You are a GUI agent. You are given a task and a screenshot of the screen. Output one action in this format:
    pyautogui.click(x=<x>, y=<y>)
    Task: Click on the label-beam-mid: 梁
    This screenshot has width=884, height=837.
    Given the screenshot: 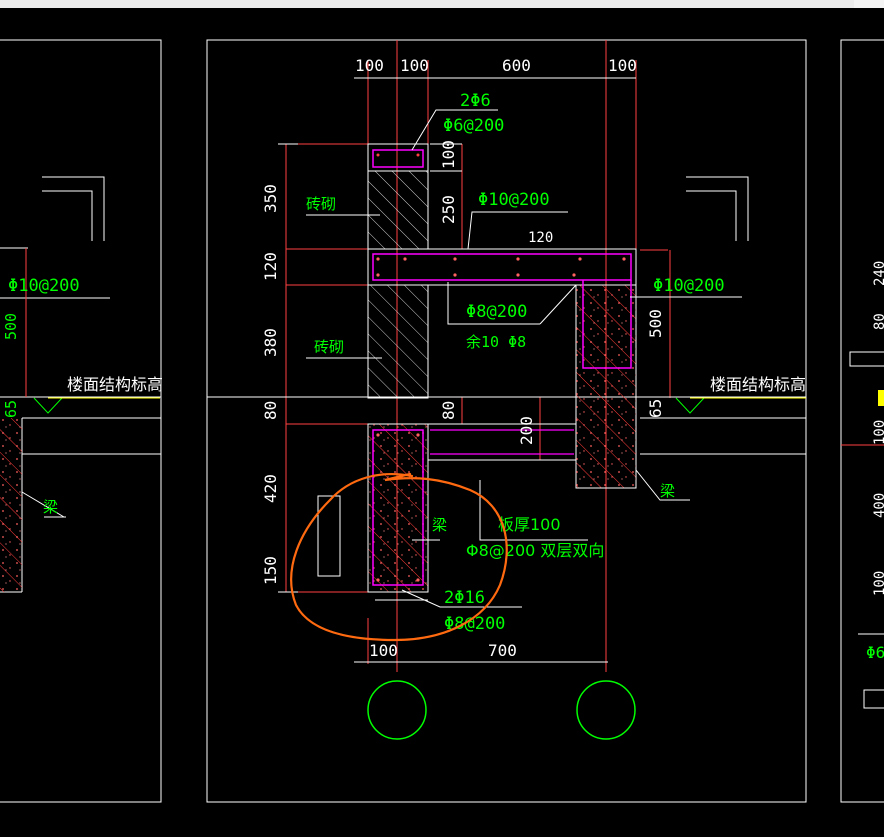 What is the action you would take?
    pyautogui.click(x=439, y=525)
    